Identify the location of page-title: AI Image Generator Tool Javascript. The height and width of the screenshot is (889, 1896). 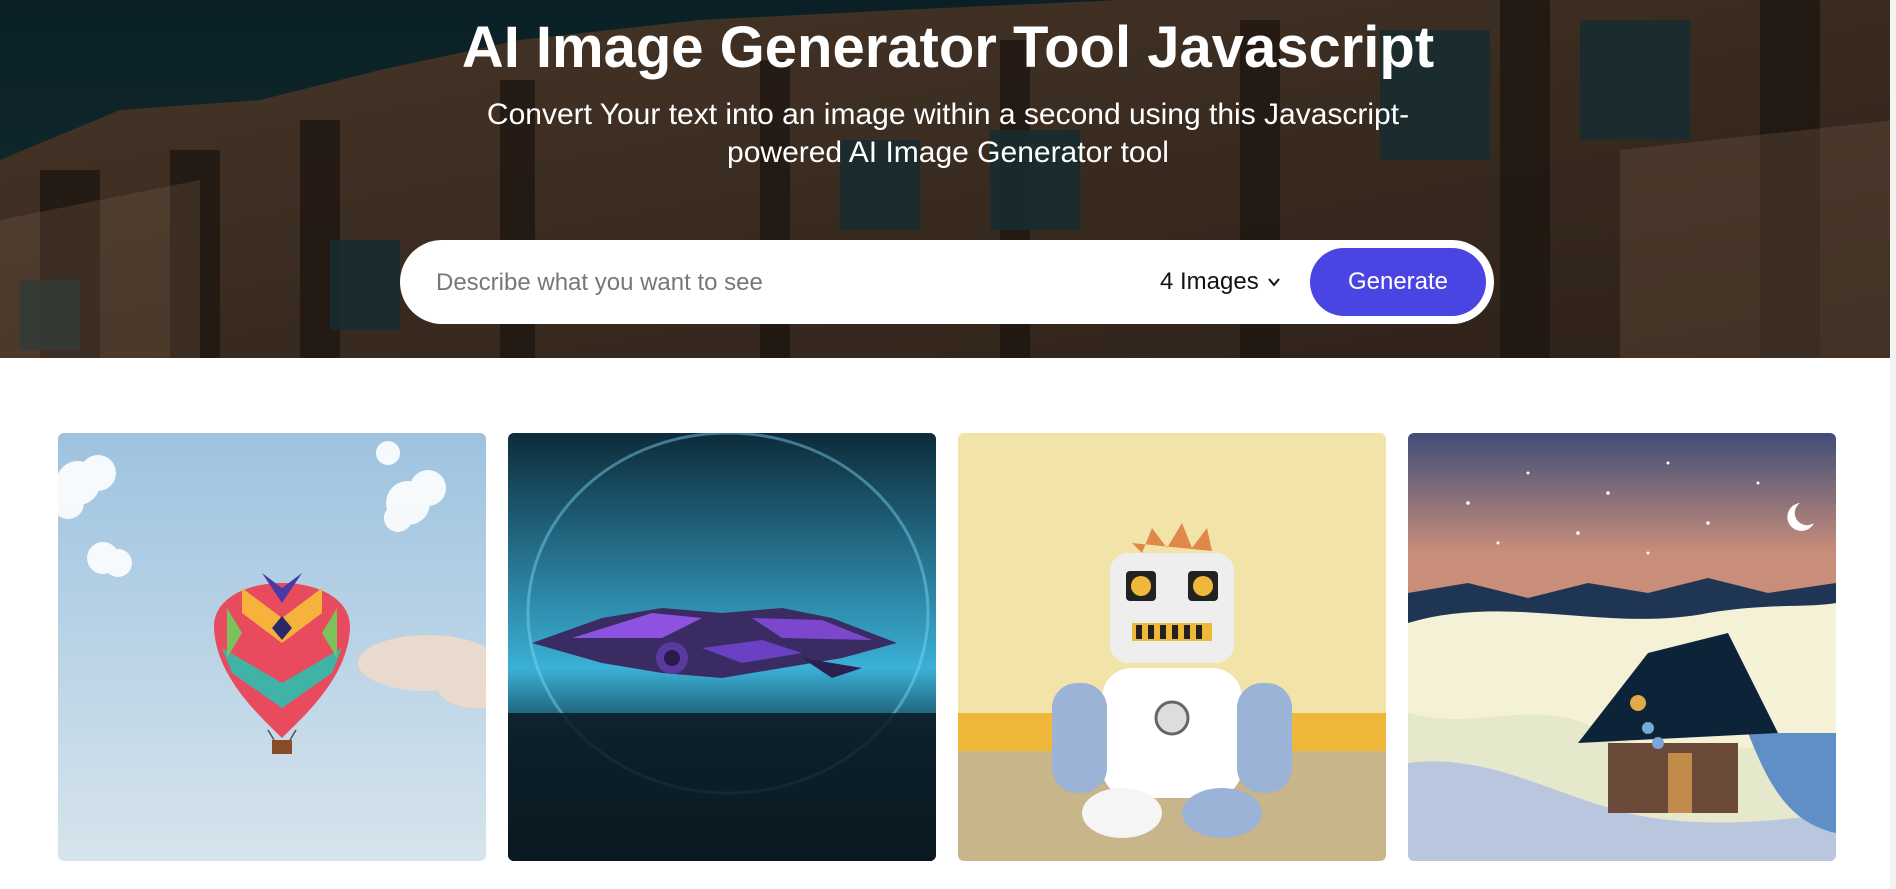
(948, 47).